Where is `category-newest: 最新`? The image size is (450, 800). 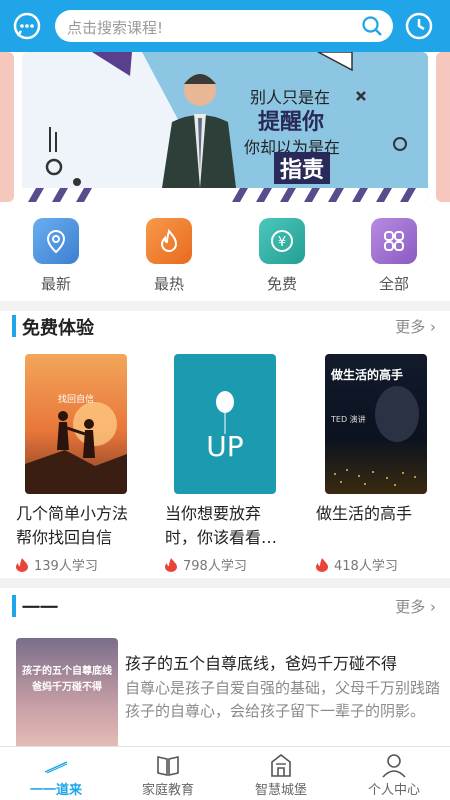
category-newest: 最新 is located at coordinates (56, 254).